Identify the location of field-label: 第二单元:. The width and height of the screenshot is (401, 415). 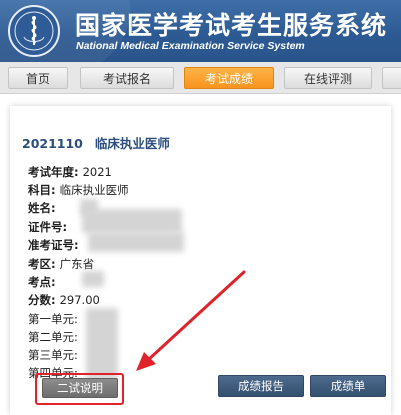
(53, 337).